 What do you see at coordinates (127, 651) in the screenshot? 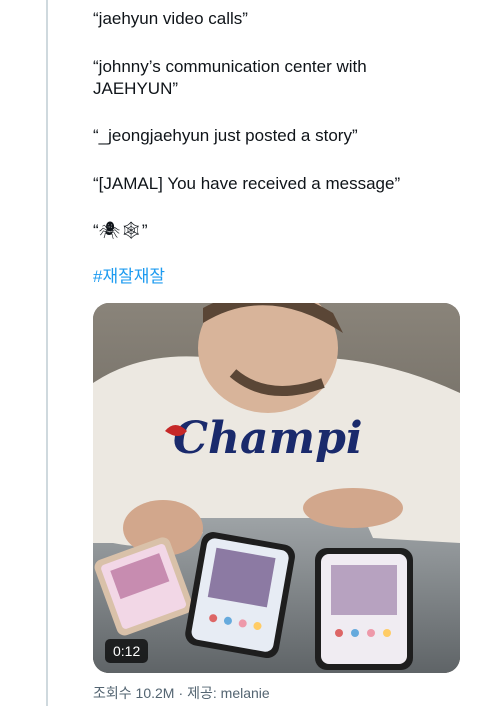
I see `video-duration-badge: 0:12` at bounding box center [127, 651].